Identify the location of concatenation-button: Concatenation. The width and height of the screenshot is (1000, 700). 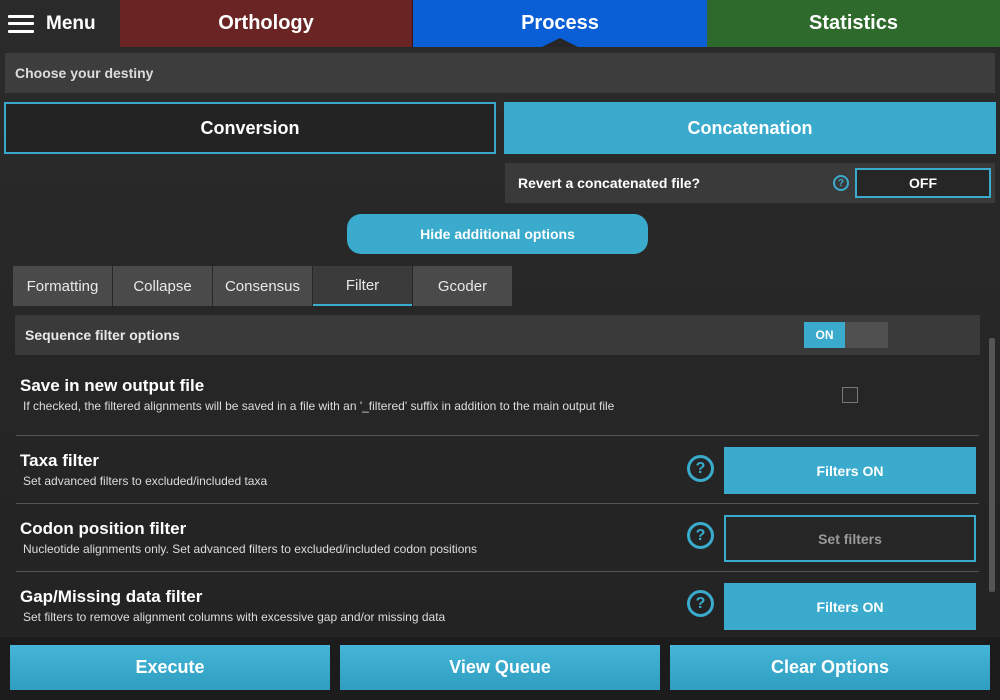
(750, 128).